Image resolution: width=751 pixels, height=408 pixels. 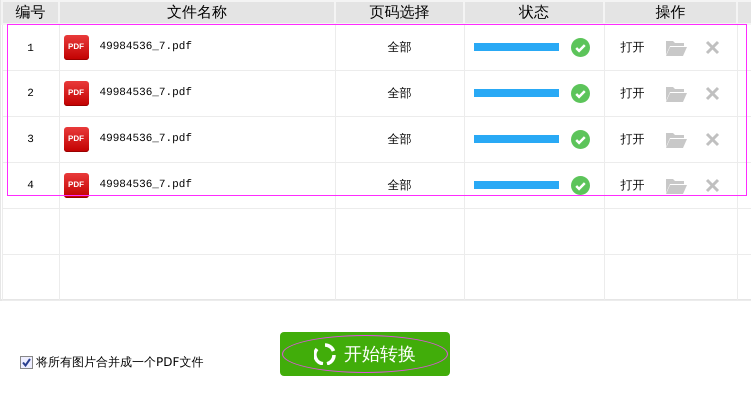 What do you see at coordinates (670, 12) in the screenshot?
I see `column-header: 操作` at bounding box center [670, 12].